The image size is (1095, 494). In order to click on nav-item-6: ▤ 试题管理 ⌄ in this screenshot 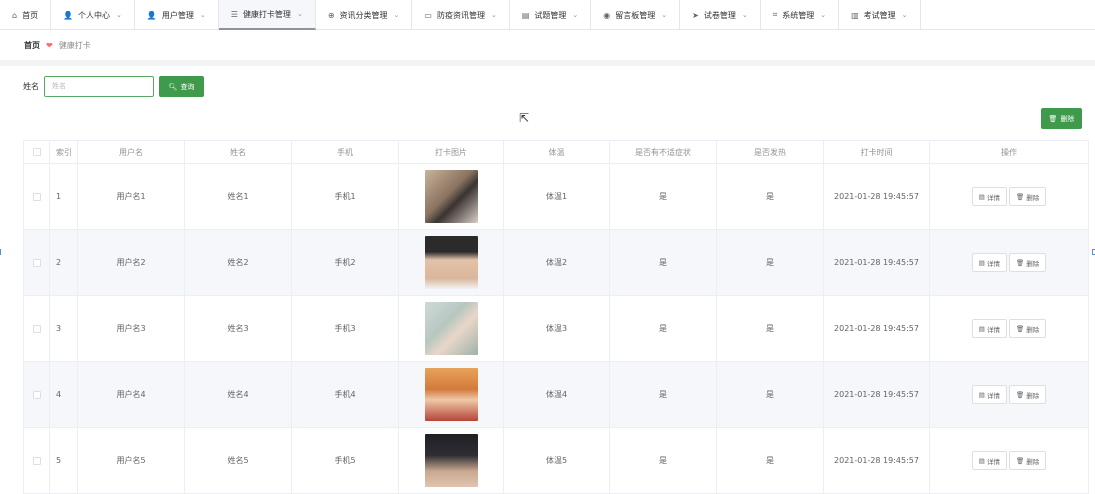, I will do `click(551, 15)`.